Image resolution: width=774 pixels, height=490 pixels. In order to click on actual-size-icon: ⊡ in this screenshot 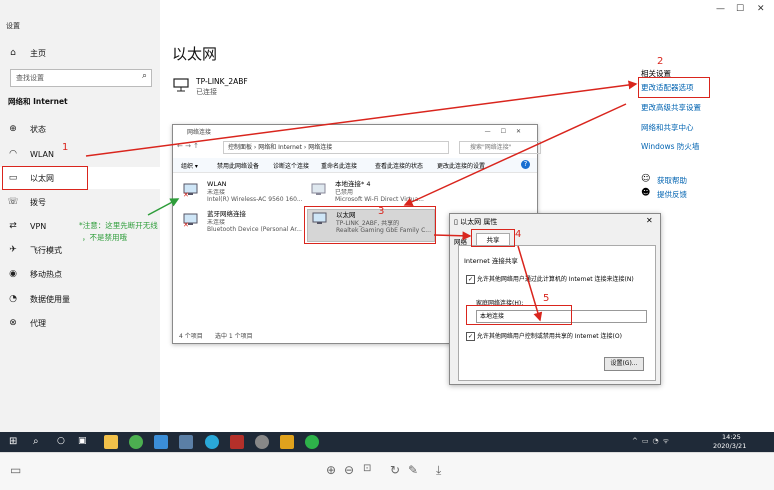, I will do `click(367, 468)`.